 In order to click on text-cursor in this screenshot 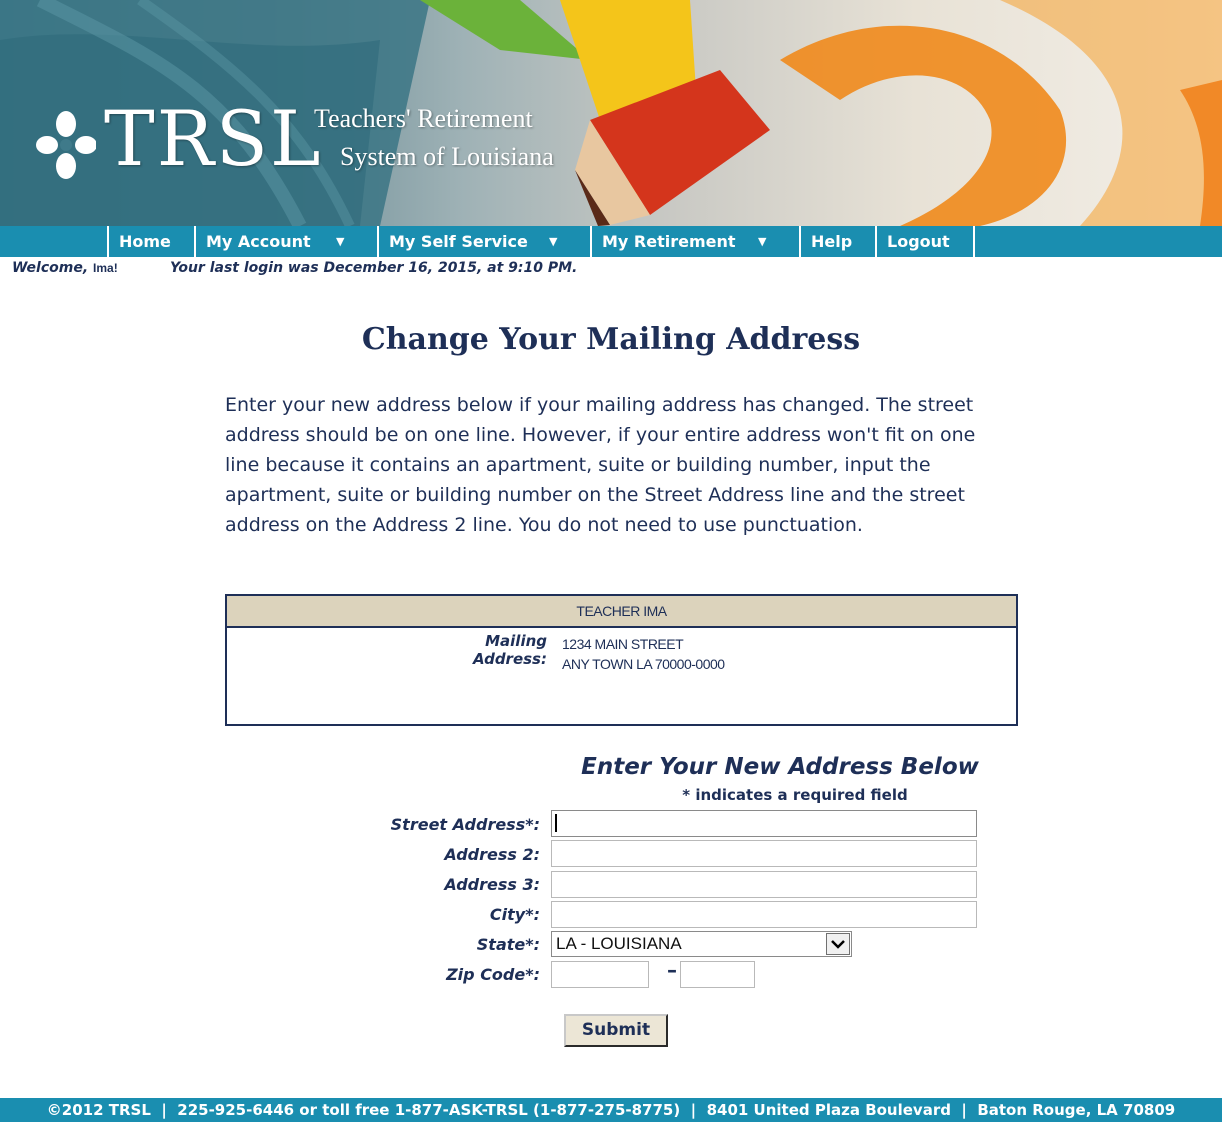, I will do `click(556, 823)`.